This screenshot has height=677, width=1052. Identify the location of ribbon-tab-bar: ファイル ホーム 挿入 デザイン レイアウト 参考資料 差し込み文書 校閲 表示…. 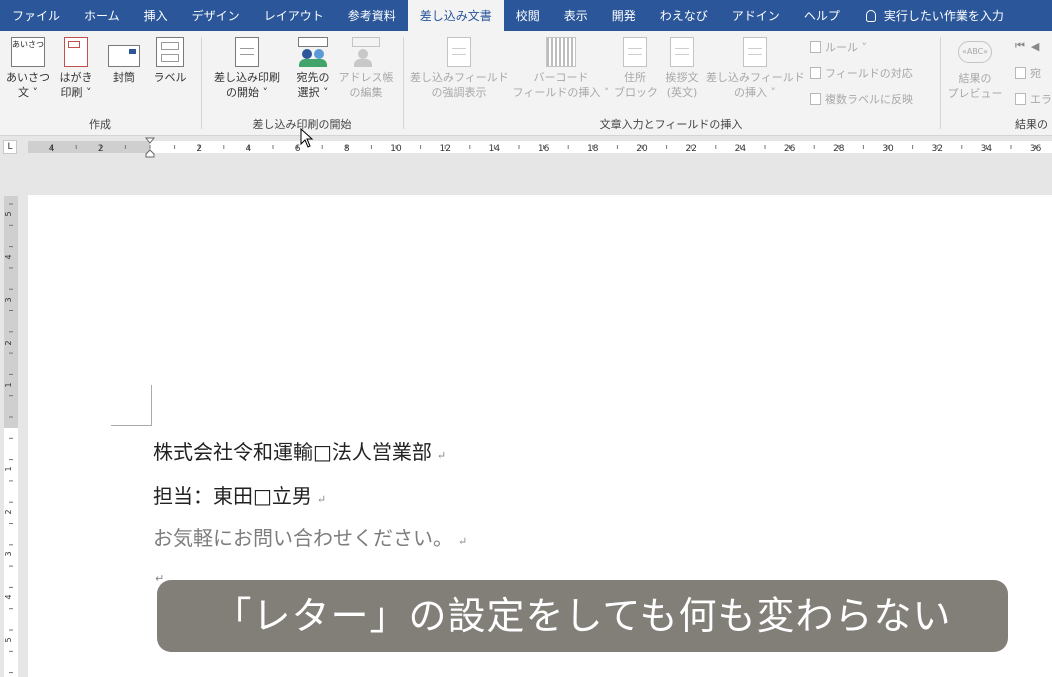
(526, 15).